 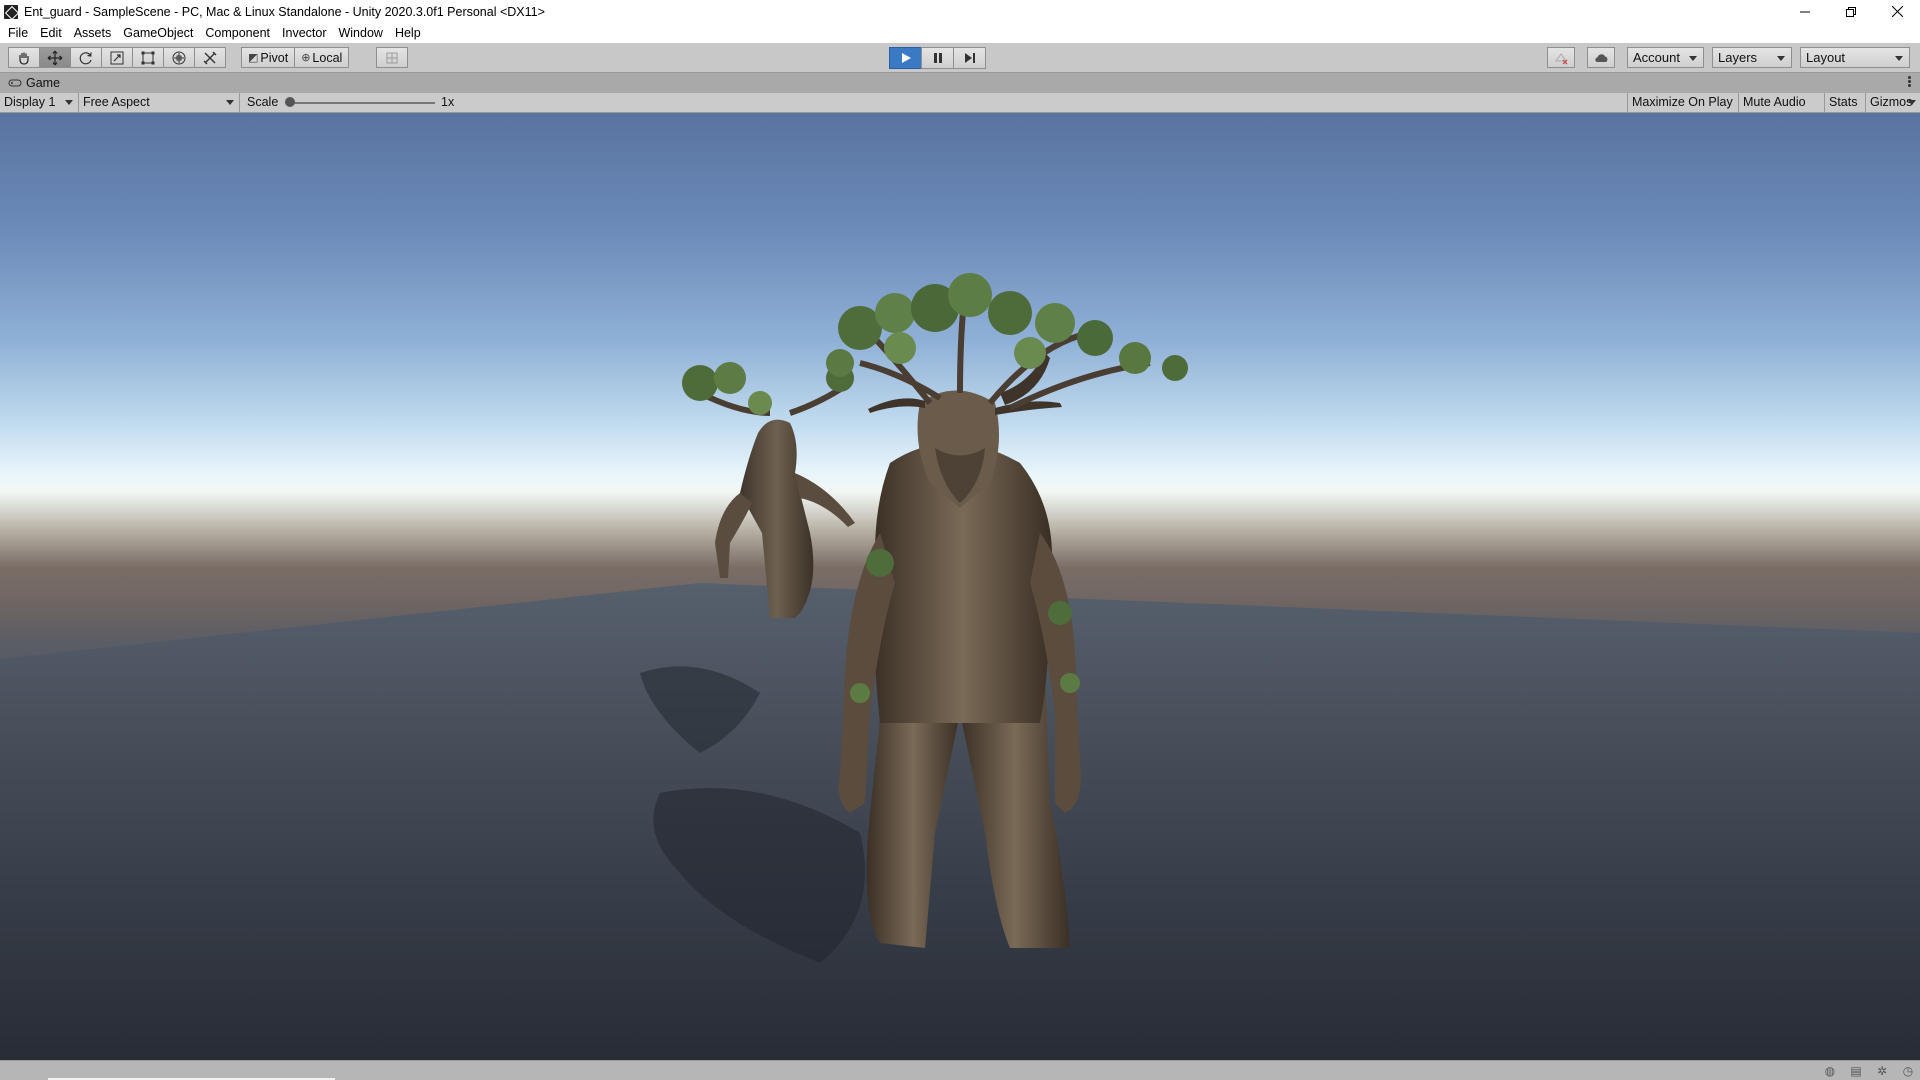 I want to click on pause-icon, so click(x=937, y=58).